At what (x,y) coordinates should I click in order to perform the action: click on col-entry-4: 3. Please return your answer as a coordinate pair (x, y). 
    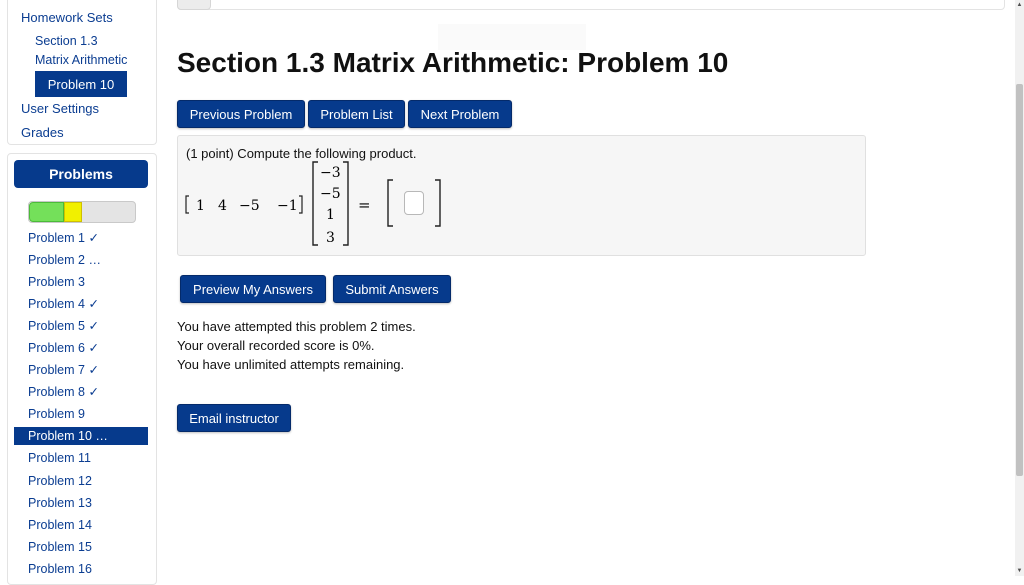
    Looking at the image, I should click on (330, 238).